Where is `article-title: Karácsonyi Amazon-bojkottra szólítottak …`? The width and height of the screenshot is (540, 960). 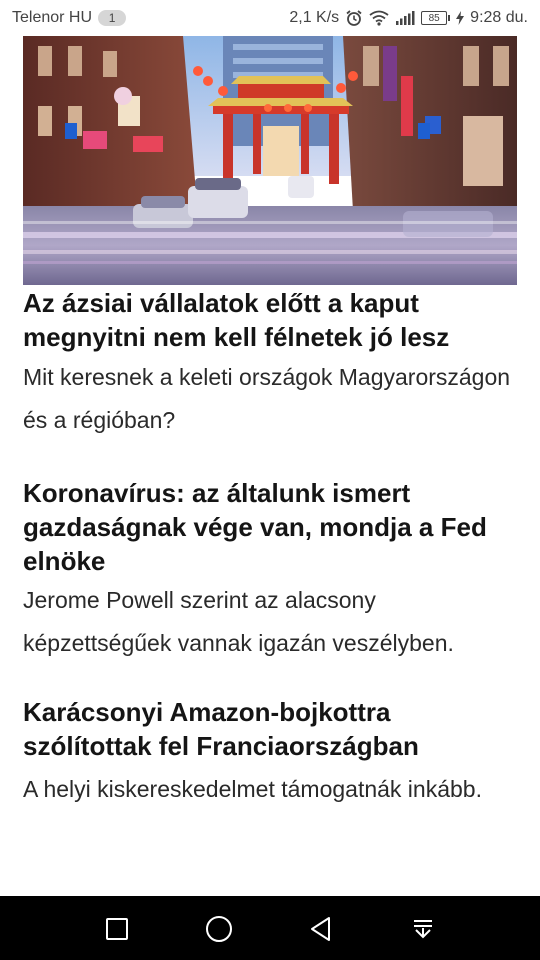 article-title: Karácsonyi Amazon-bojkottra szólítottak … is located at coordinates (270, 729).